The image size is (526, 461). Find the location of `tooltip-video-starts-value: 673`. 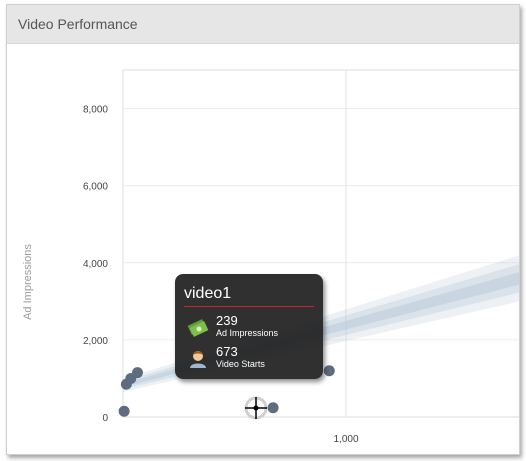

tooltip-video-starts-value: 673 is located at coordinates (227, 351).